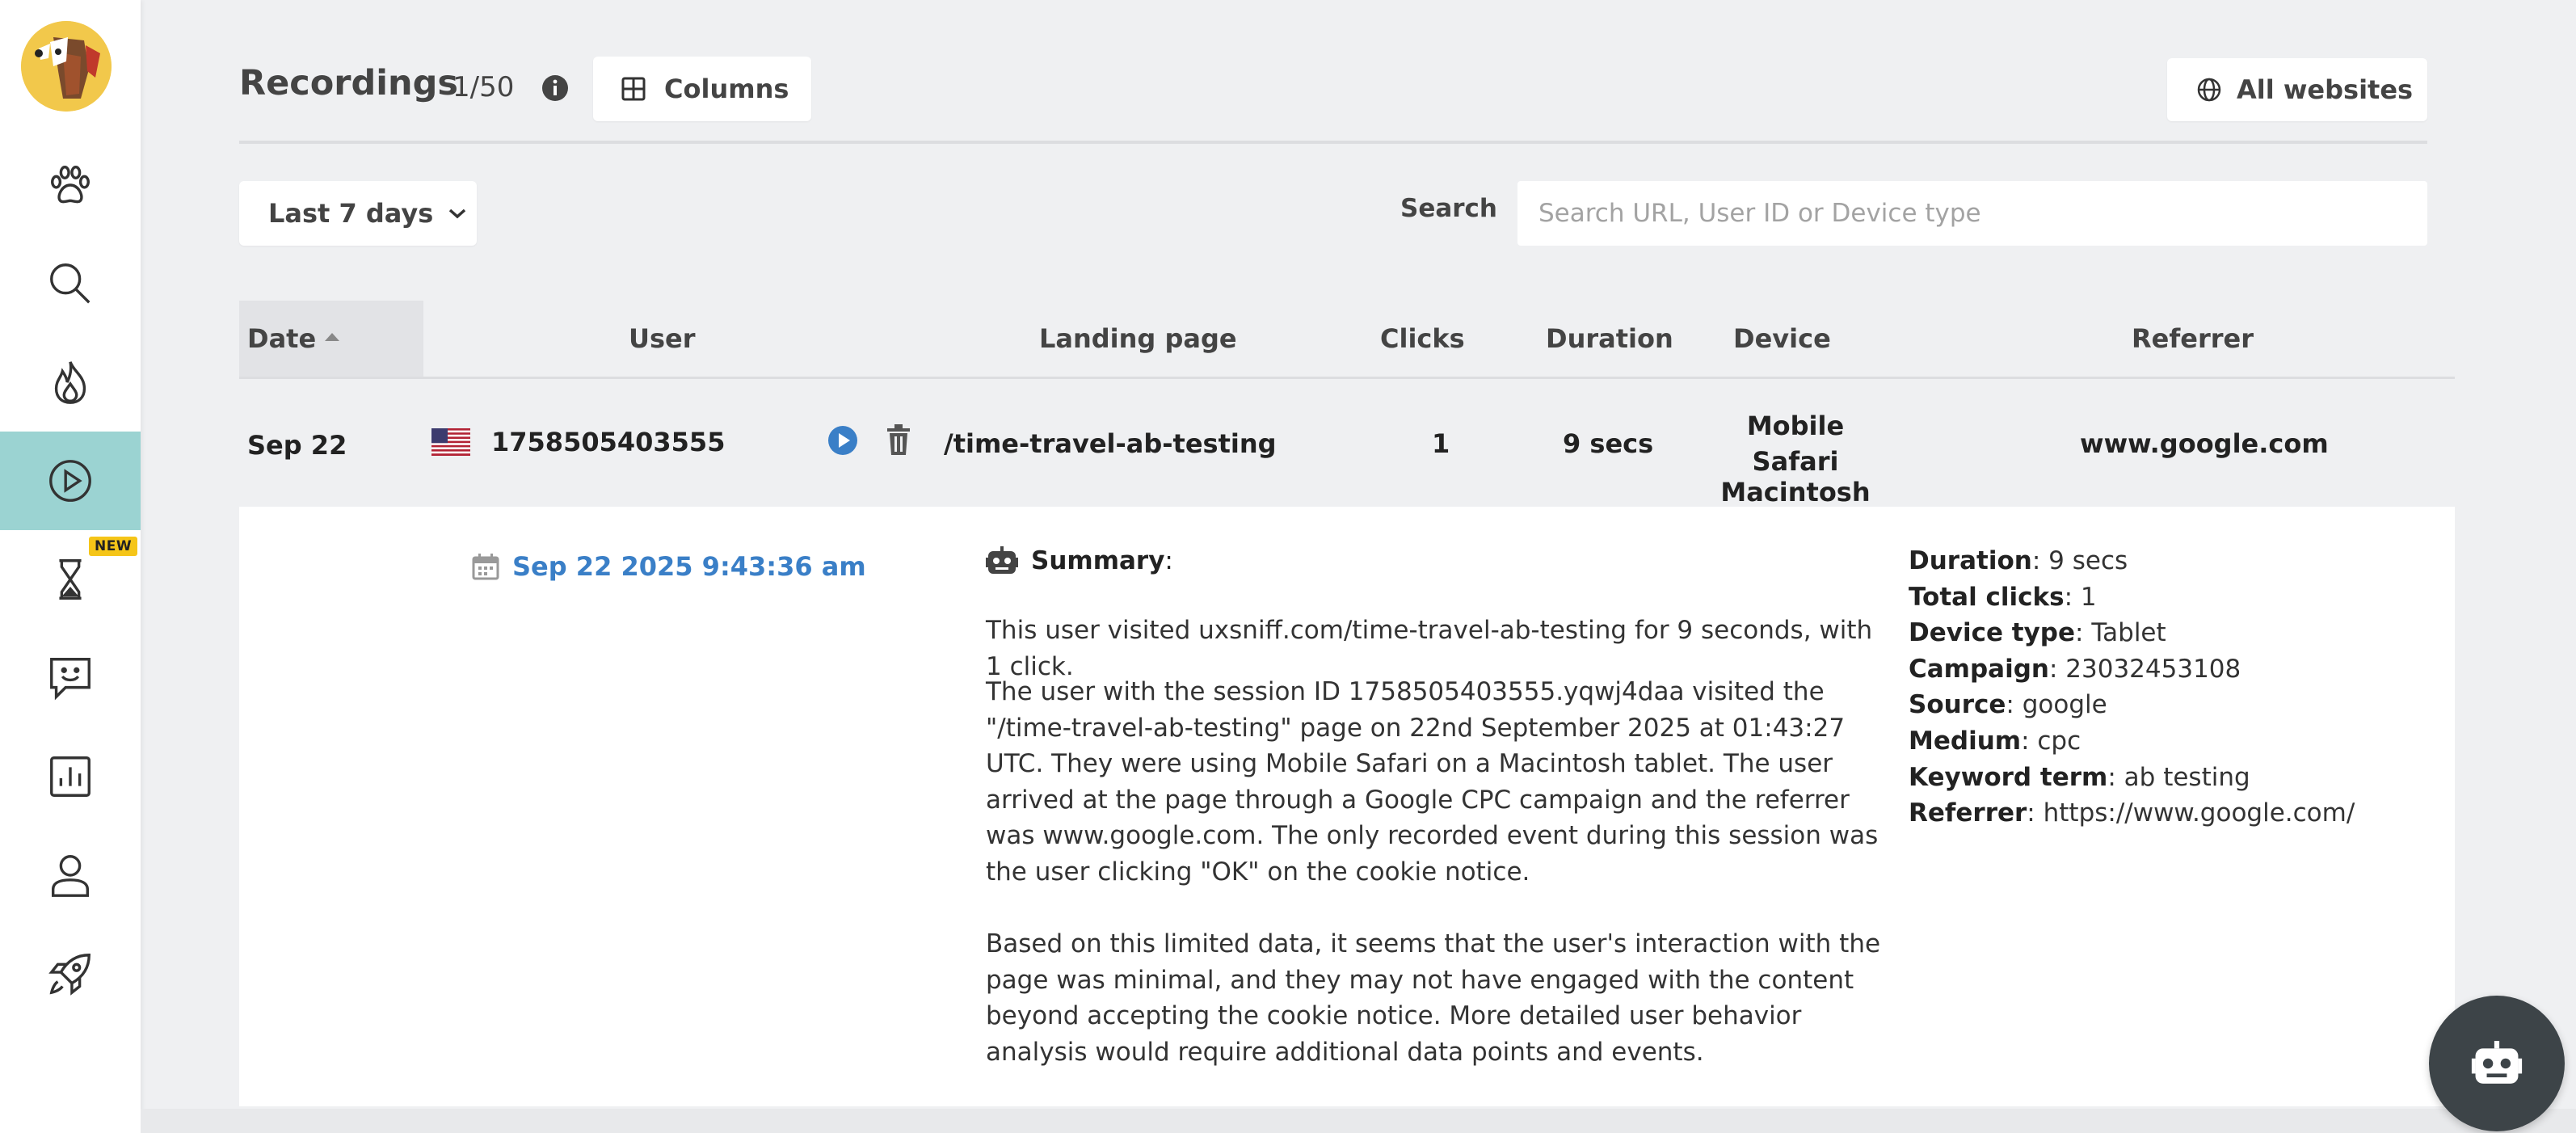 This screenshot has width=2576, height=1133. I want to click on header-divider, so click(1333, 142).